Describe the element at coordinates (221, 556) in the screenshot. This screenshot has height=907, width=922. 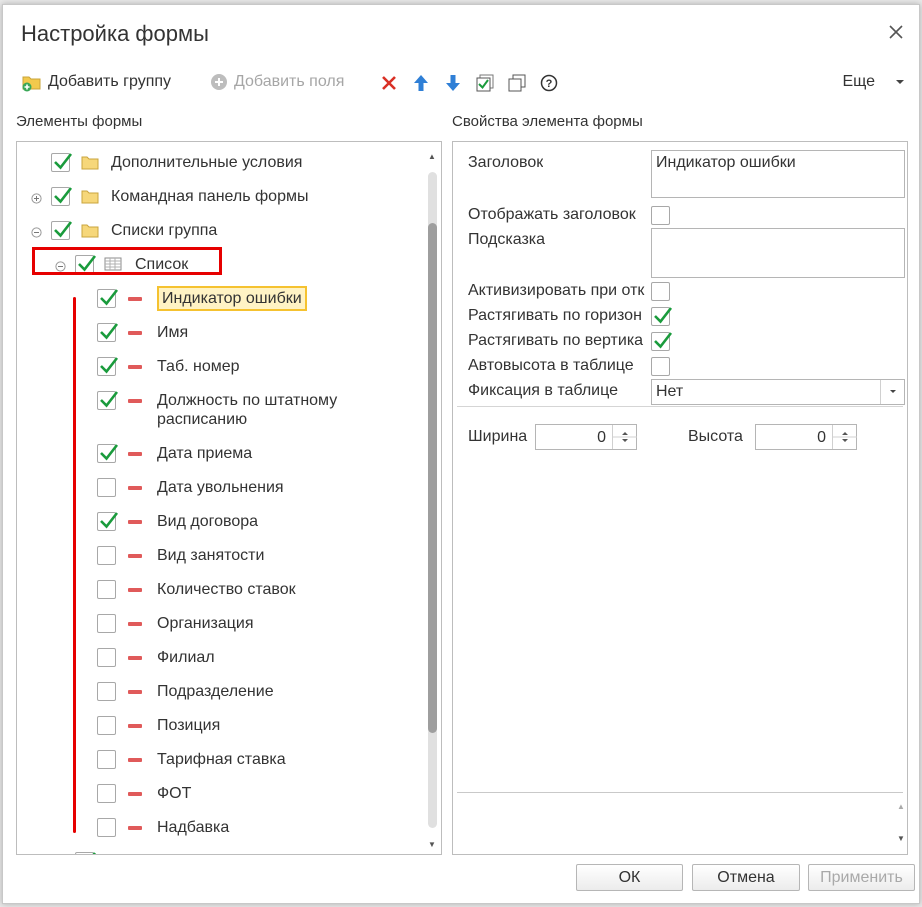
I see `tree-item: Вид занятости` at that location.